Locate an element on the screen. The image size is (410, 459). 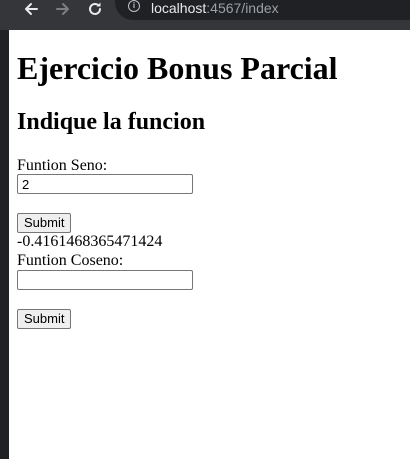
url-text: localhost:4567/index is located at coordinates (215, 8).